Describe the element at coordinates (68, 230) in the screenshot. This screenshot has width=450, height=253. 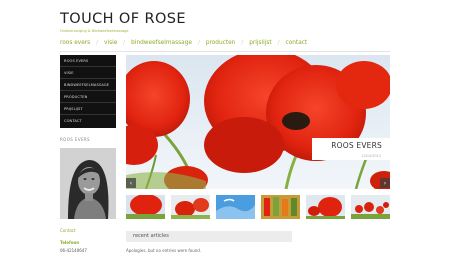
I see `contact-link: Contact` at that location.